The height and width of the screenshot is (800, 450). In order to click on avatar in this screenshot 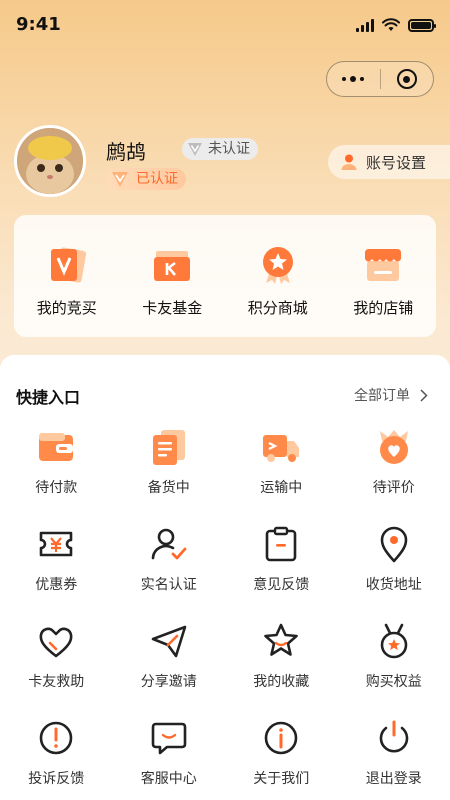, I will do `click(50, 161)`.